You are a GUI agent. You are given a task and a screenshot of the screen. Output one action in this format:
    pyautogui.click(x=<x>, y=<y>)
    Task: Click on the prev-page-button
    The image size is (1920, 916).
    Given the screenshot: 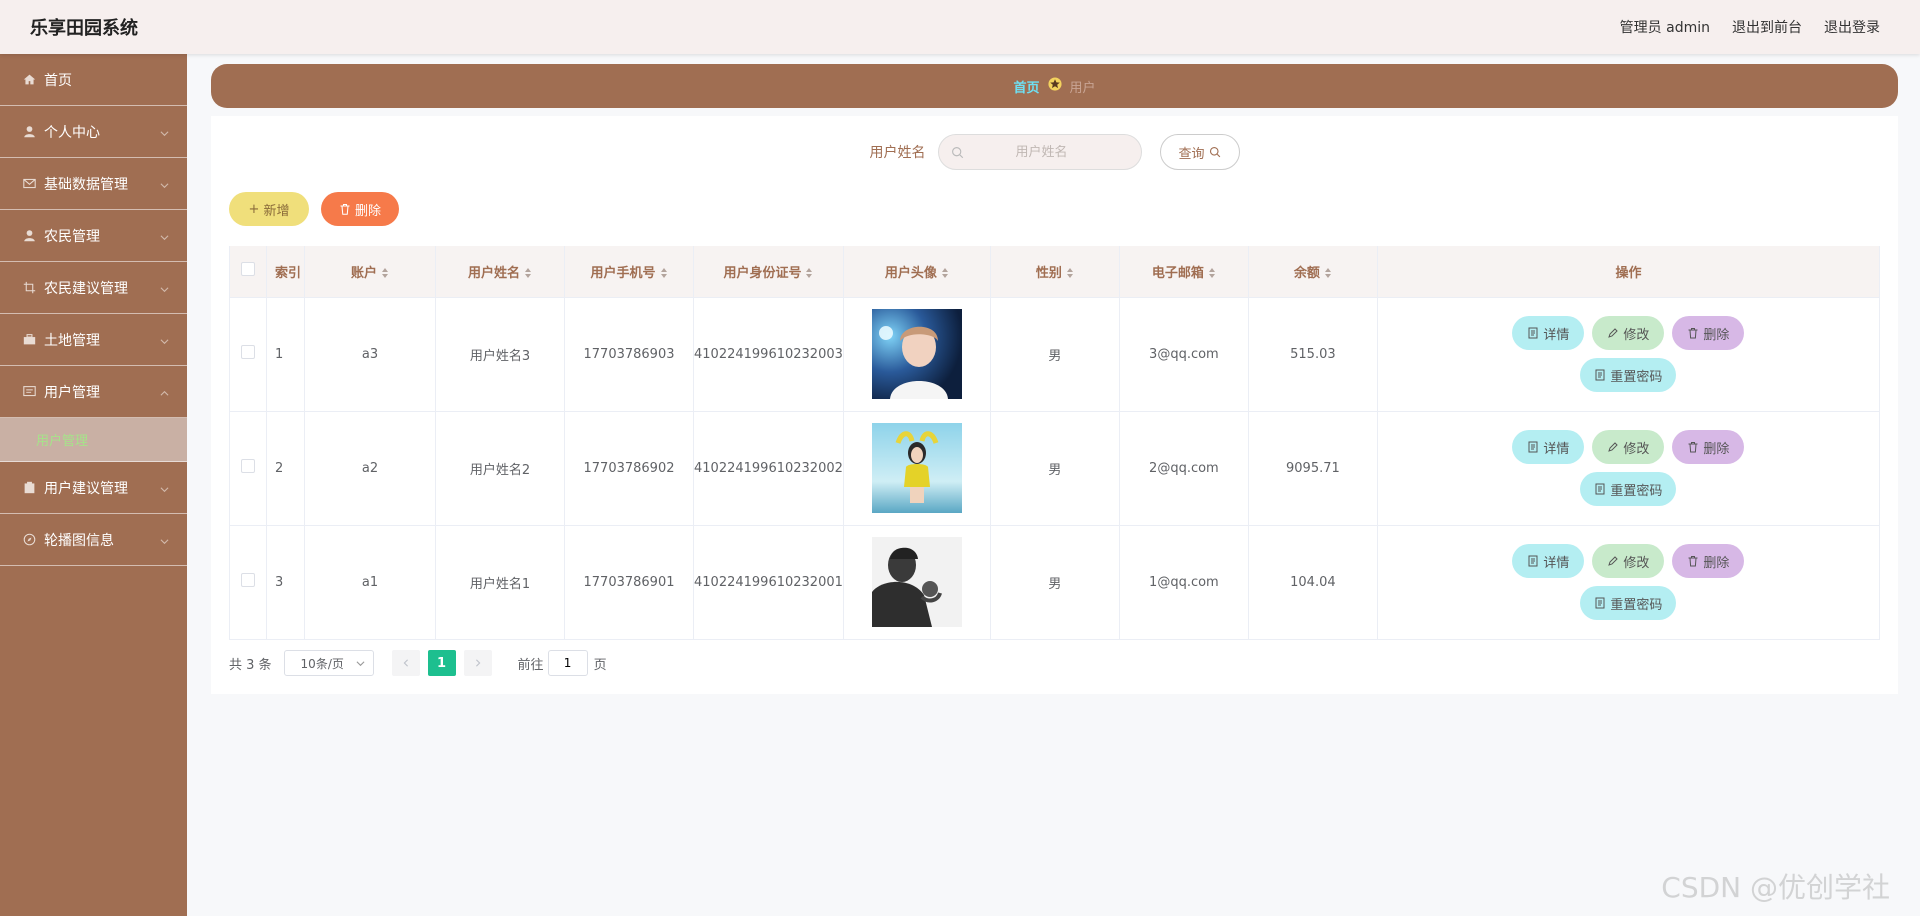 What is the action you would take?
    pyautogui.click(x=405, y=663)
    